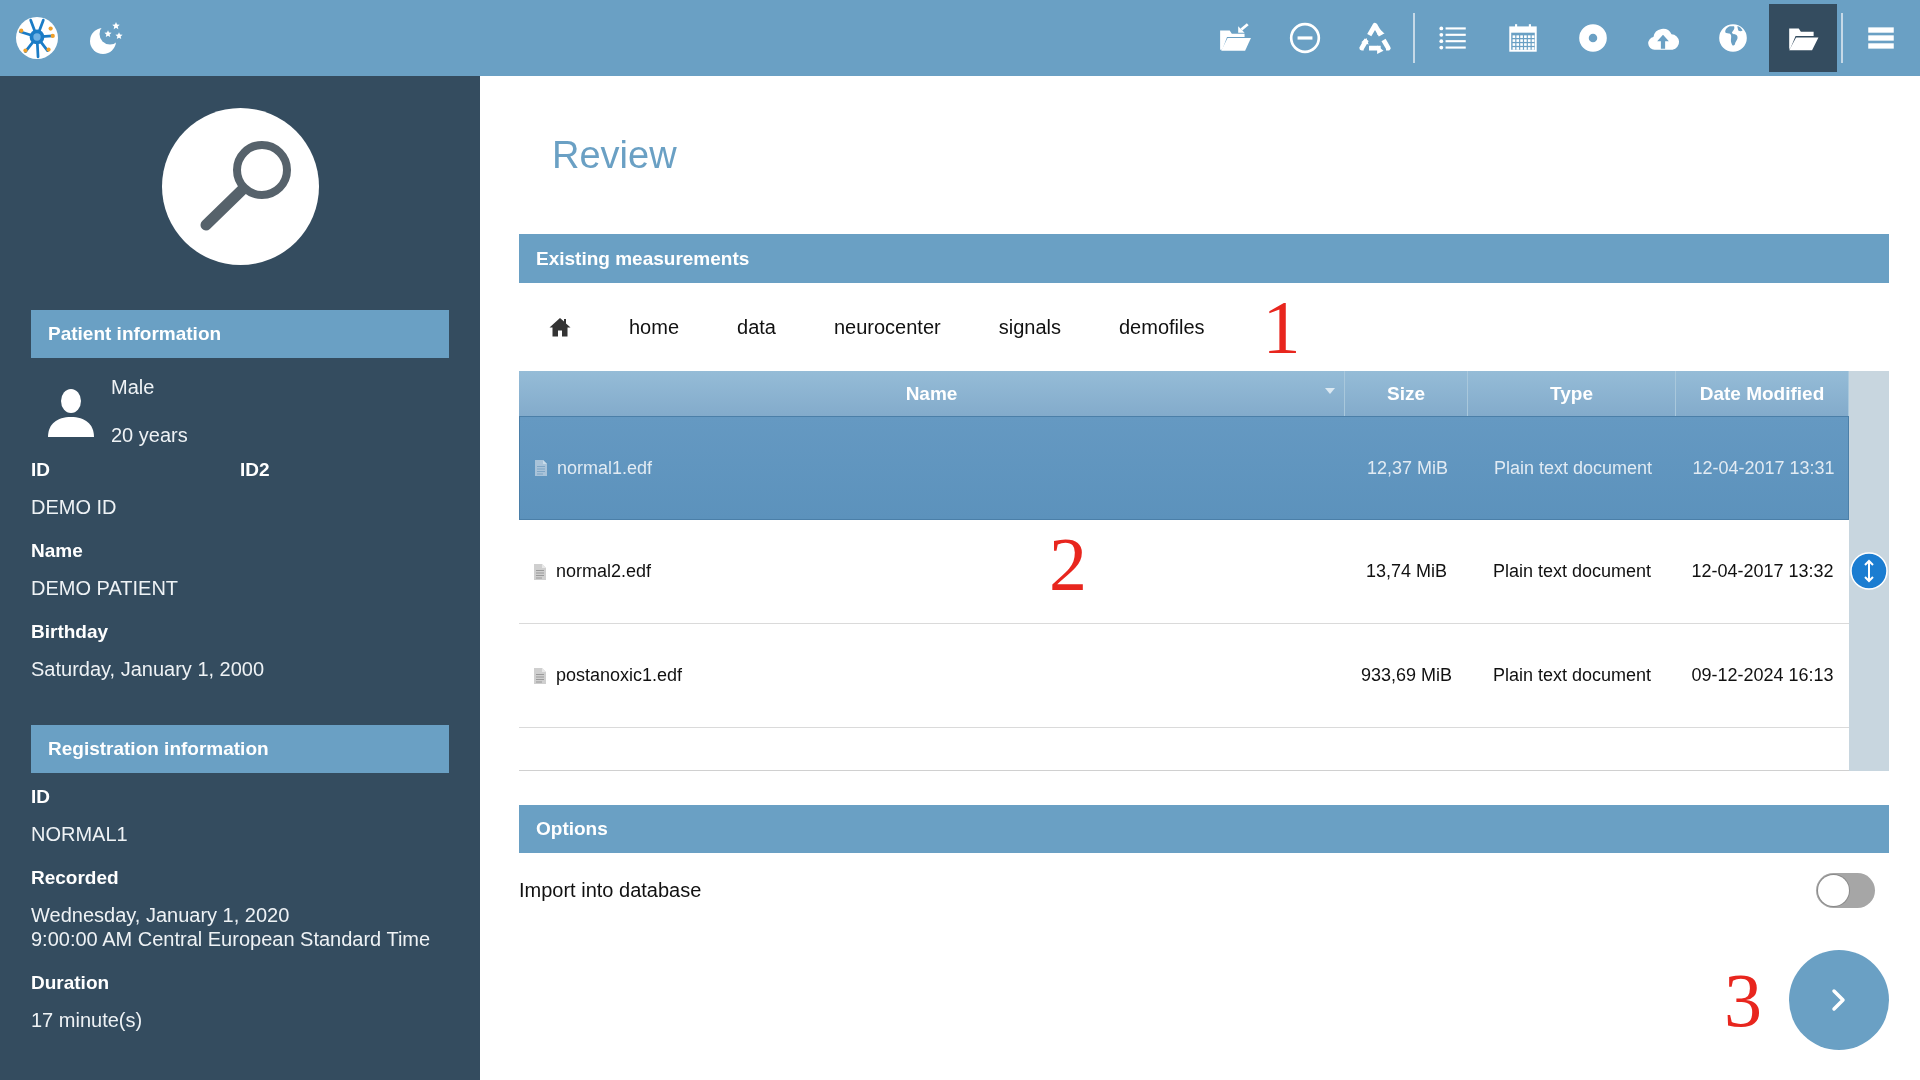 This screenshot has height=1080, width=1920. What do you see at coordinates (161, 915) in the screenshot?
I see `field-value: Wednesday, January 1, 2020` at bounding box center [161, 915].